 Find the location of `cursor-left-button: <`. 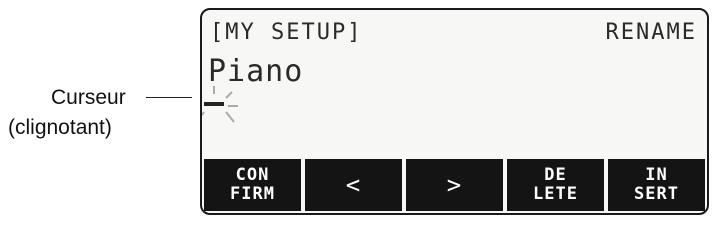

cursor-left-button: < is located at coordinates (353, 185).